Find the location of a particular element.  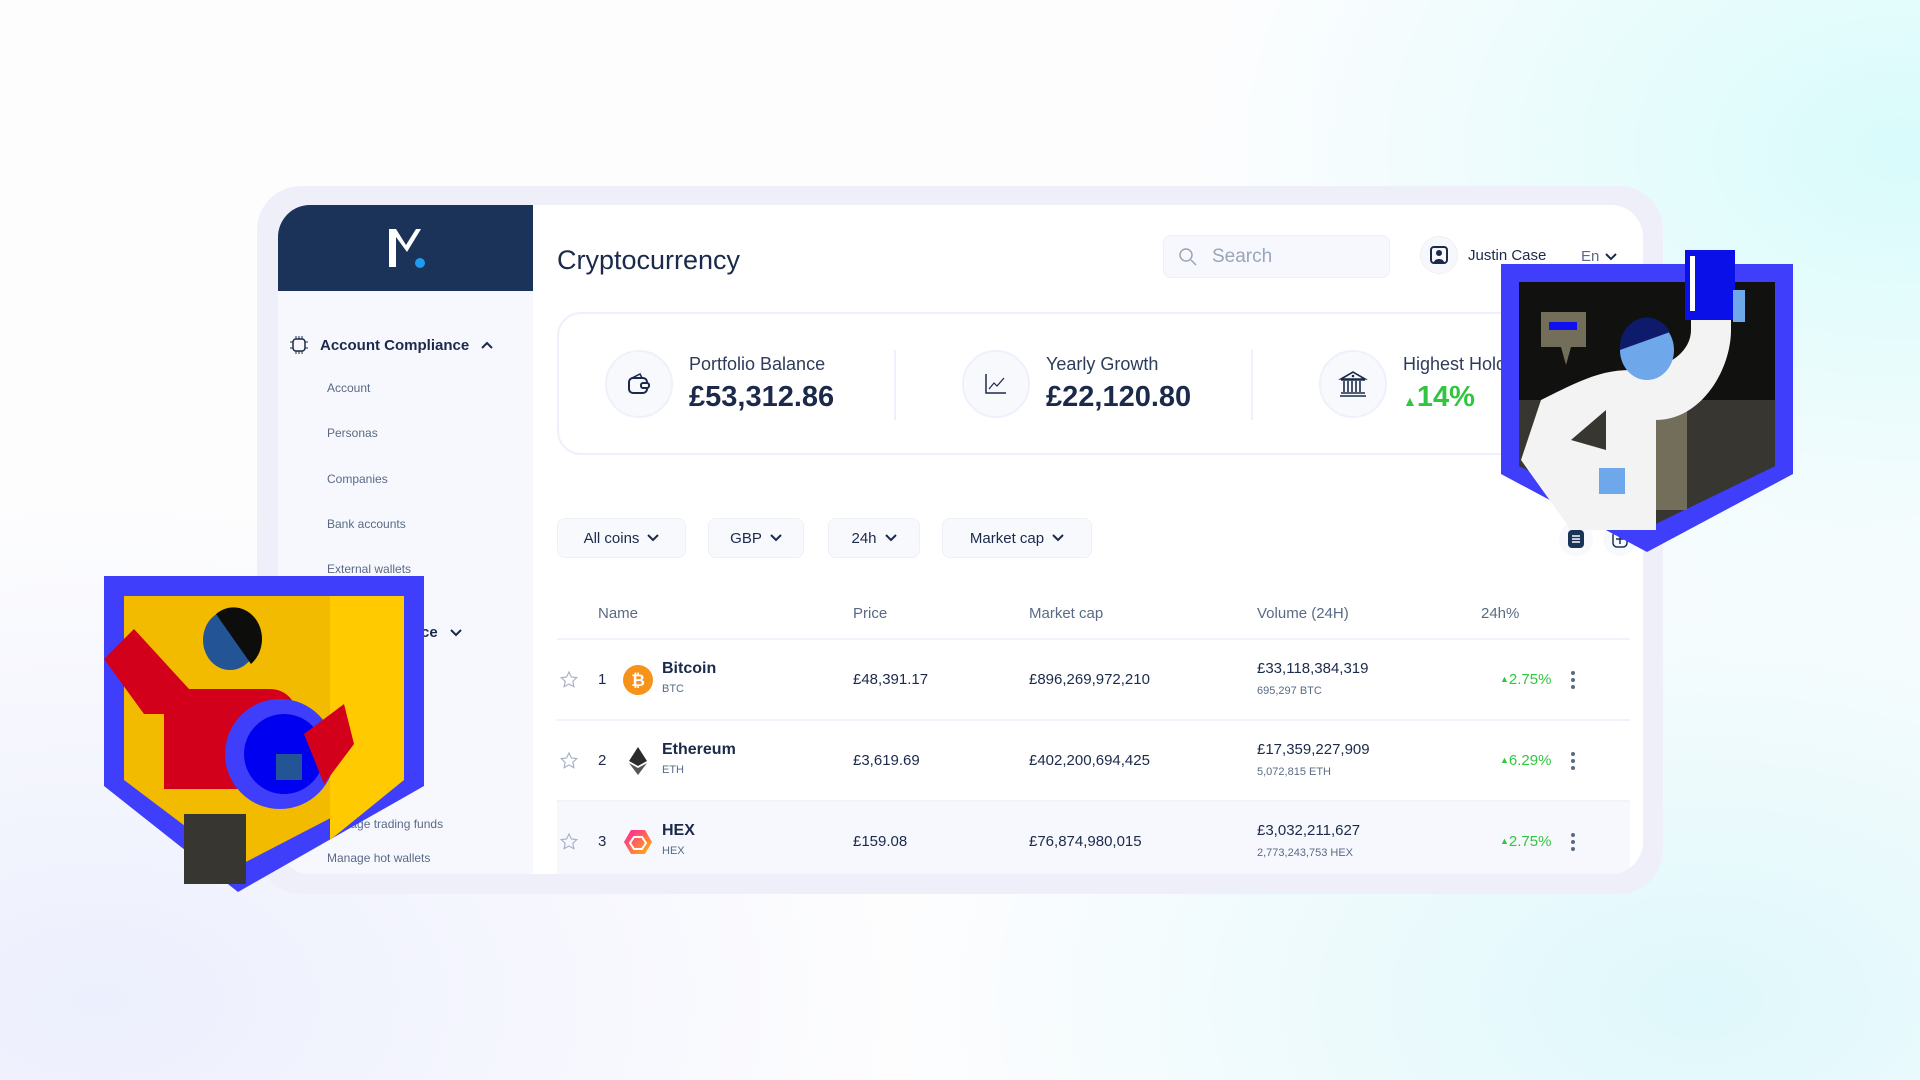

stat-yearly-growth: Yearly Growth £22,120.80 is located at coordinates (1076, 384).